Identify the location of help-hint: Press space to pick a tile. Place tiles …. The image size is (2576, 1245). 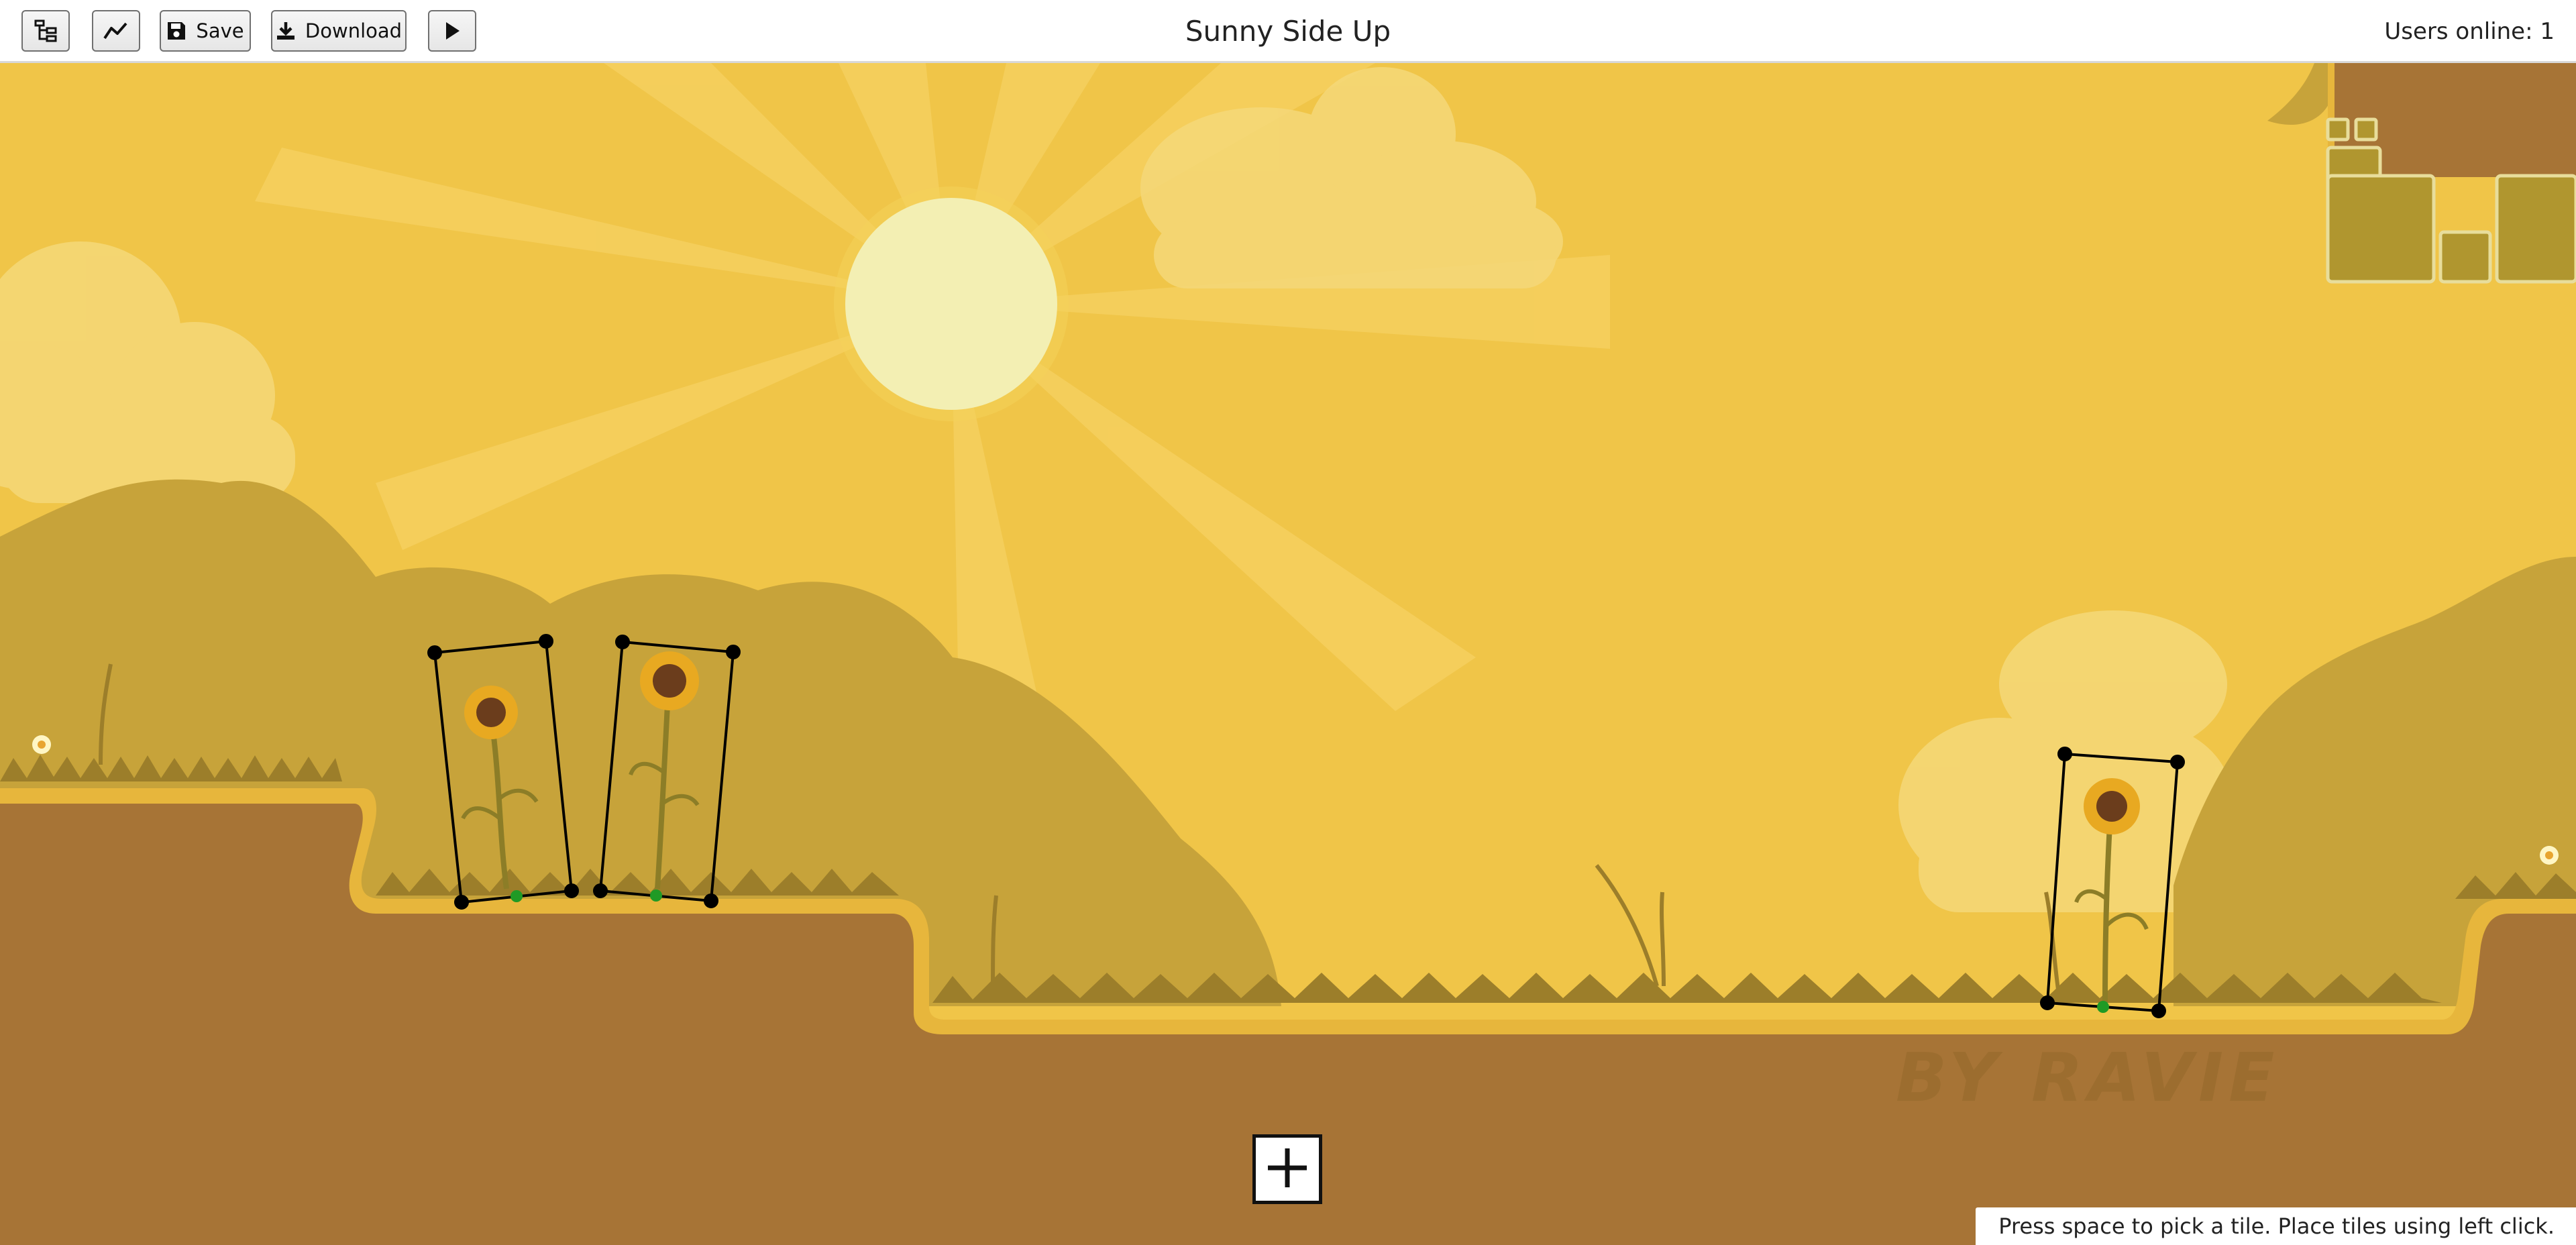
(2276, 1226).